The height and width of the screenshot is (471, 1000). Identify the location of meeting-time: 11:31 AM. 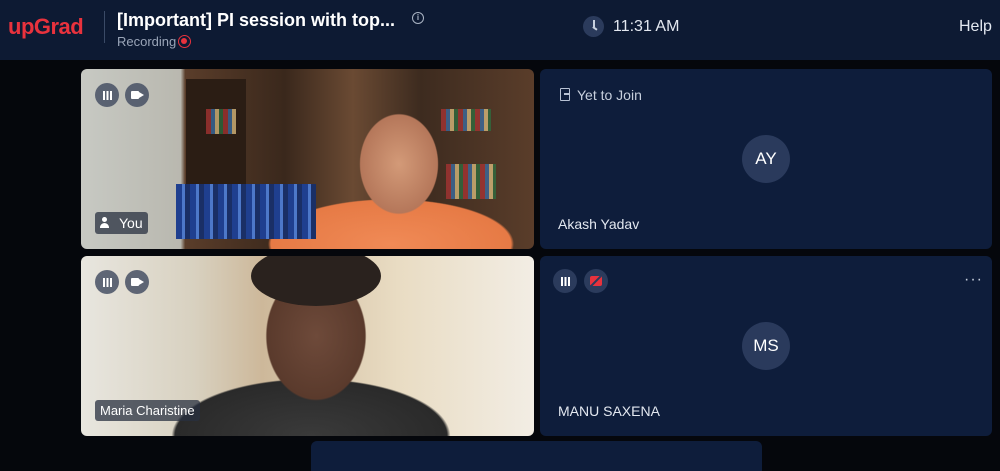
(646, 26).